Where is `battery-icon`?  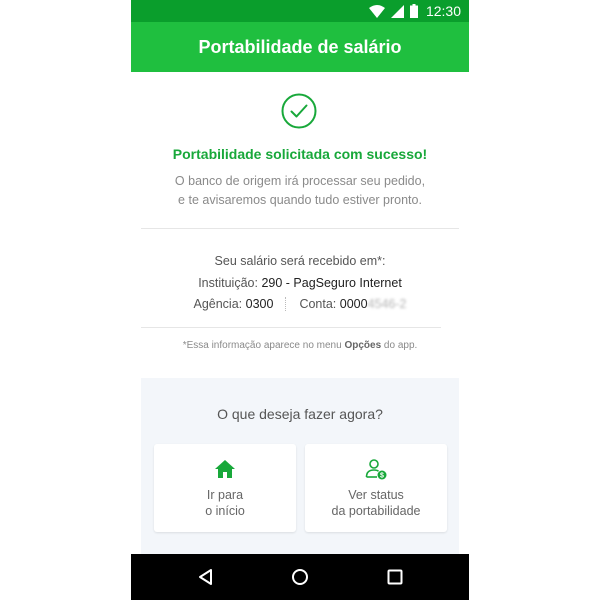 battery-icon is located at coordinates (413, 11).